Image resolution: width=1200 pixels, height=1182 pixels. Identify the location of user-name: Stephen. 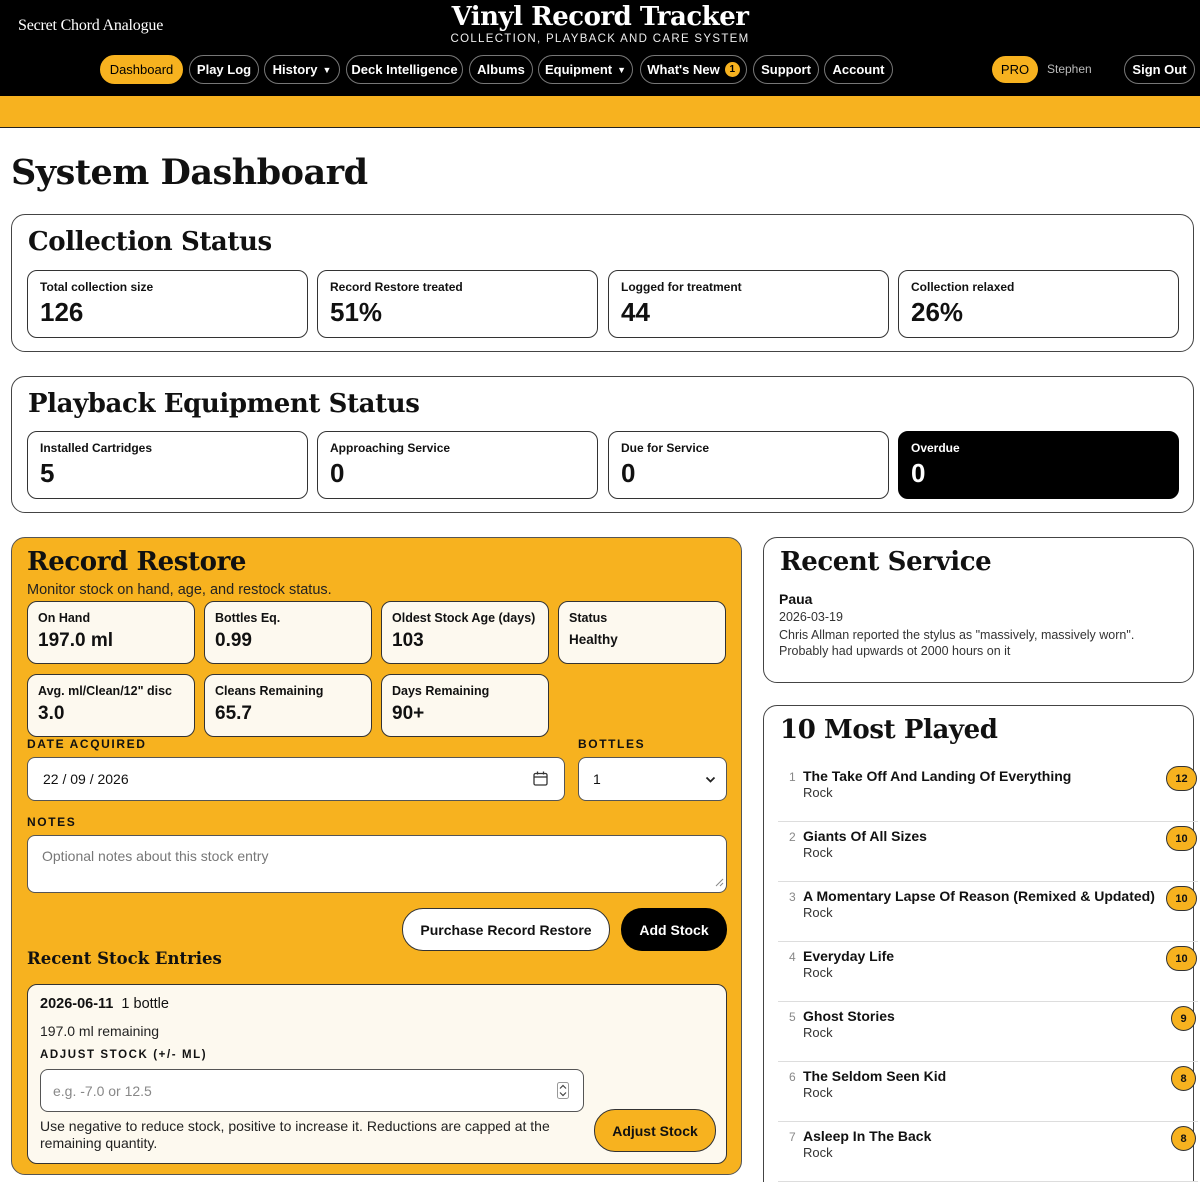
(1069, 69).